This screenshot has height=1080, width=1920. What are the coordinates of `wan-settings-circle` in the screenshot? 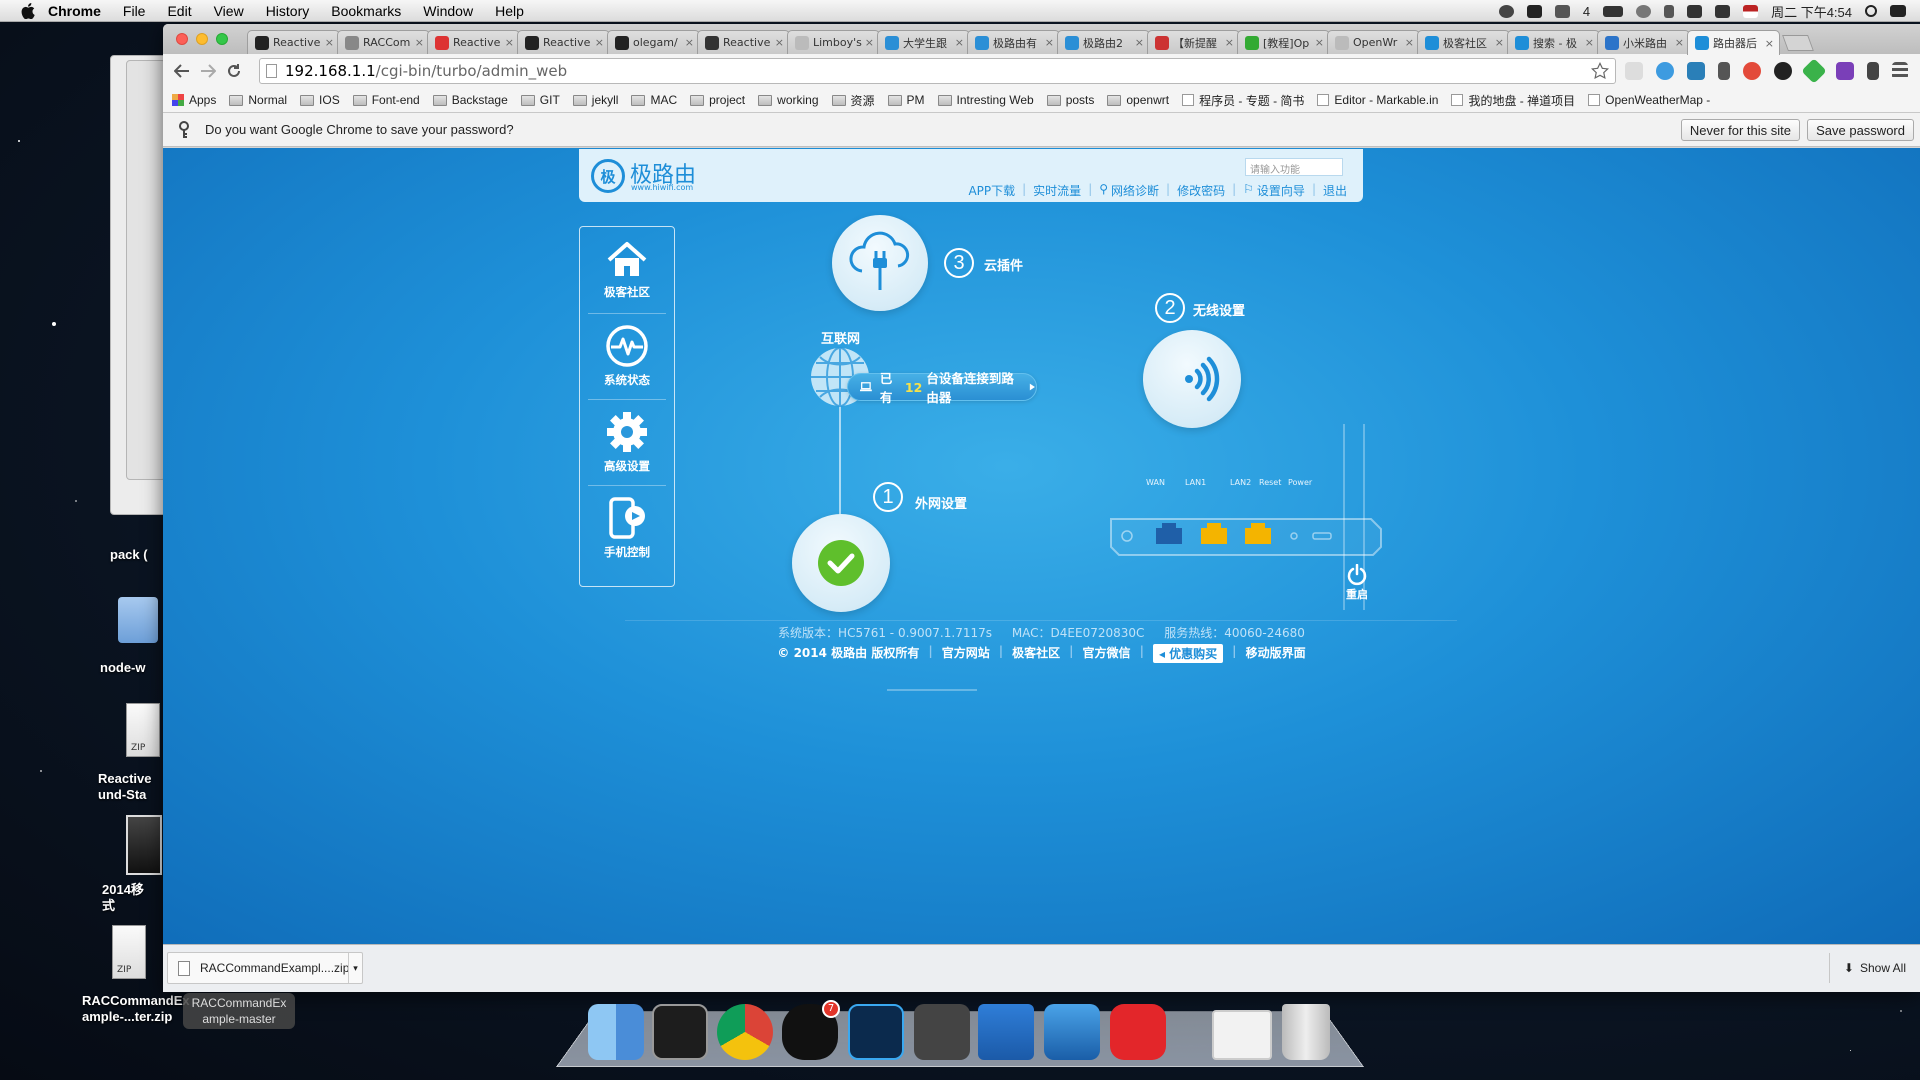 It's located at (841, 563).